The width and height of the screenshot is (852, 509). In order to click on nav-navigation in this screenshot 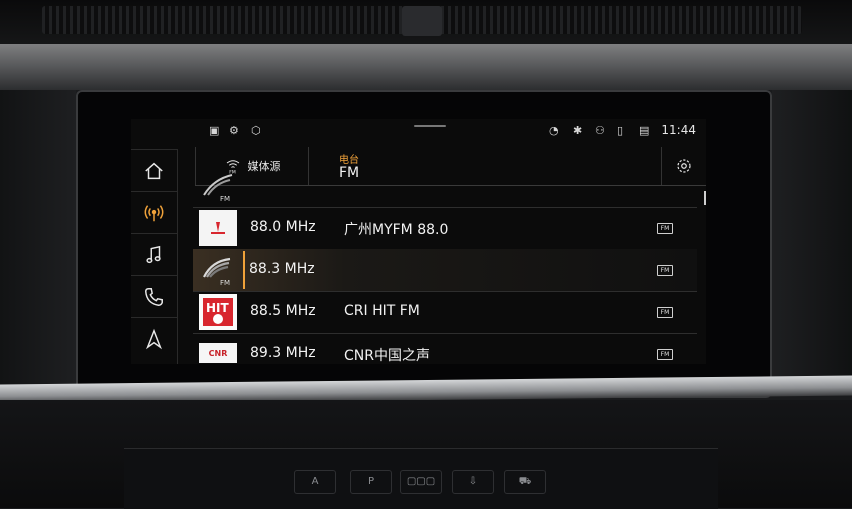, I will do `click(154, 338)`.